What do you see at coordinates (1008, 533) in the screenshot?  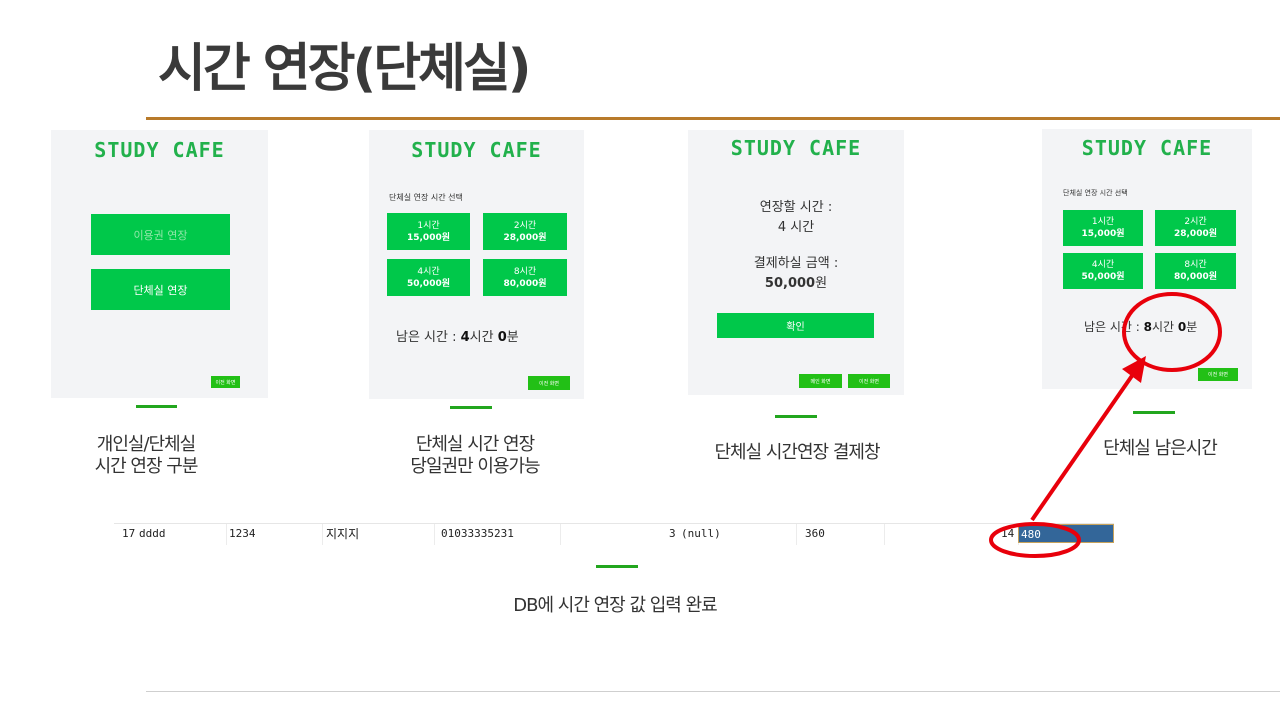 I see `db-cell-seat: 14` at bounding box center [1008, 533].